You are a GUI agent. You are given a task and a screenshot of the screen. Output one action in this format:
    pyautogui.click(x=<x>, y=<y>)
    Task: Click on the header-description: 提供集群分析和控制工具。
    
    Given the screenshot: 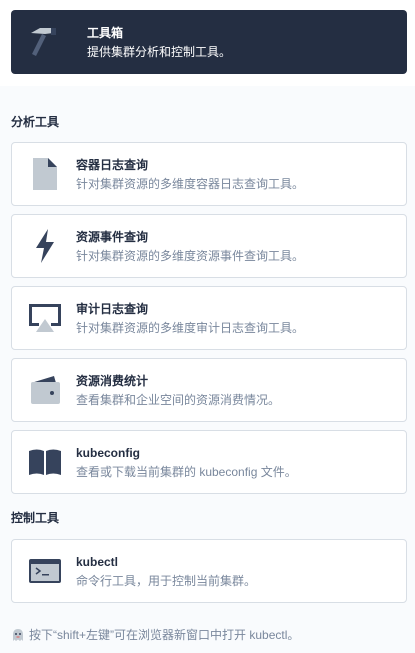 What is the action you would take?
    pyautogui.click(x=159, y=51)
    